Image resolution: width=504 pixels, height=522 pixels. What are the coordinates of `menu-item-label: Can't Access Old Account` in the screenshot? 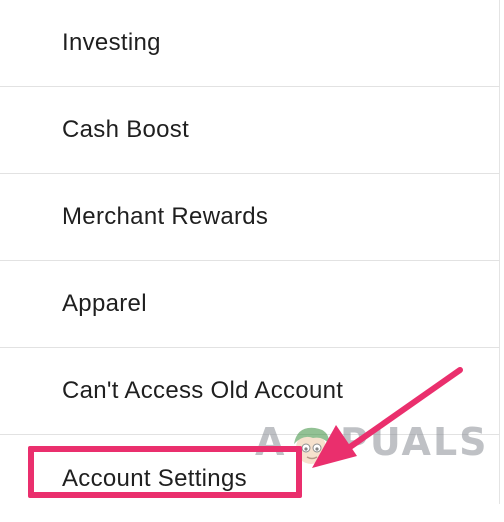 It's located at (203, 390).